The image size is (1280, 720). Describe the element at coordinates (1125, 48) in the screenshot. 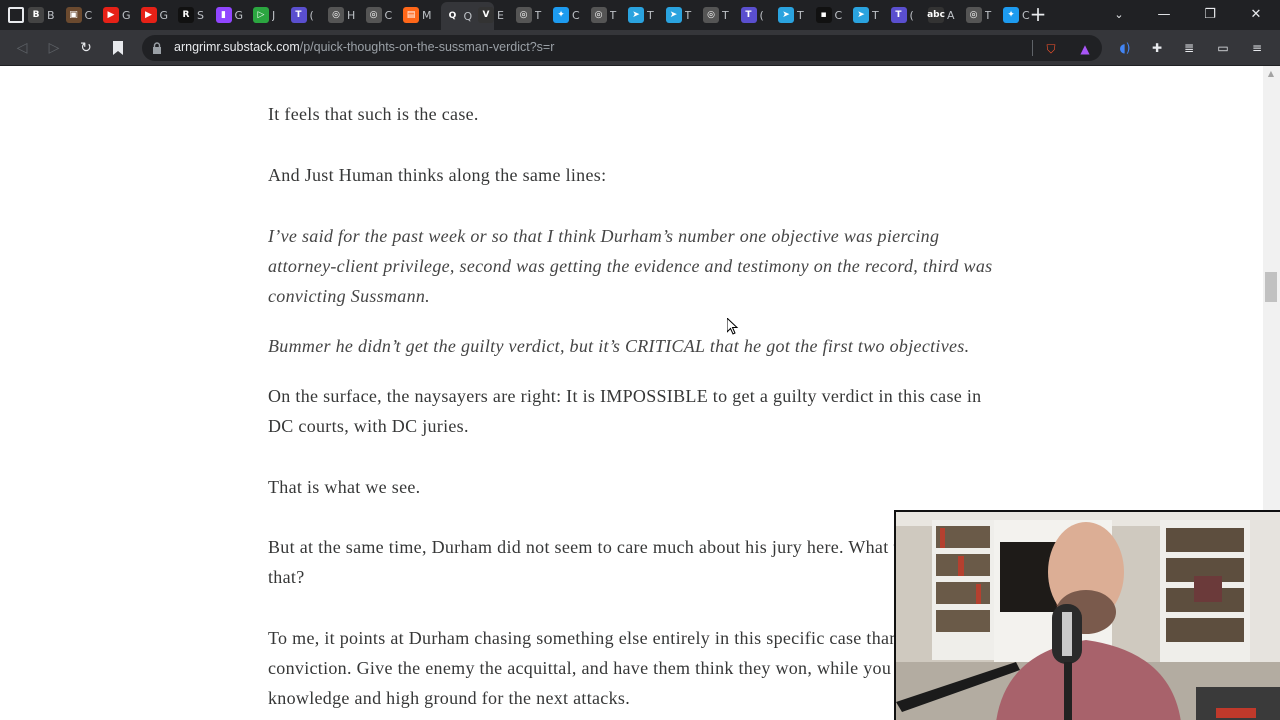

I see `speech-extension-icon: ◖)` at that location.